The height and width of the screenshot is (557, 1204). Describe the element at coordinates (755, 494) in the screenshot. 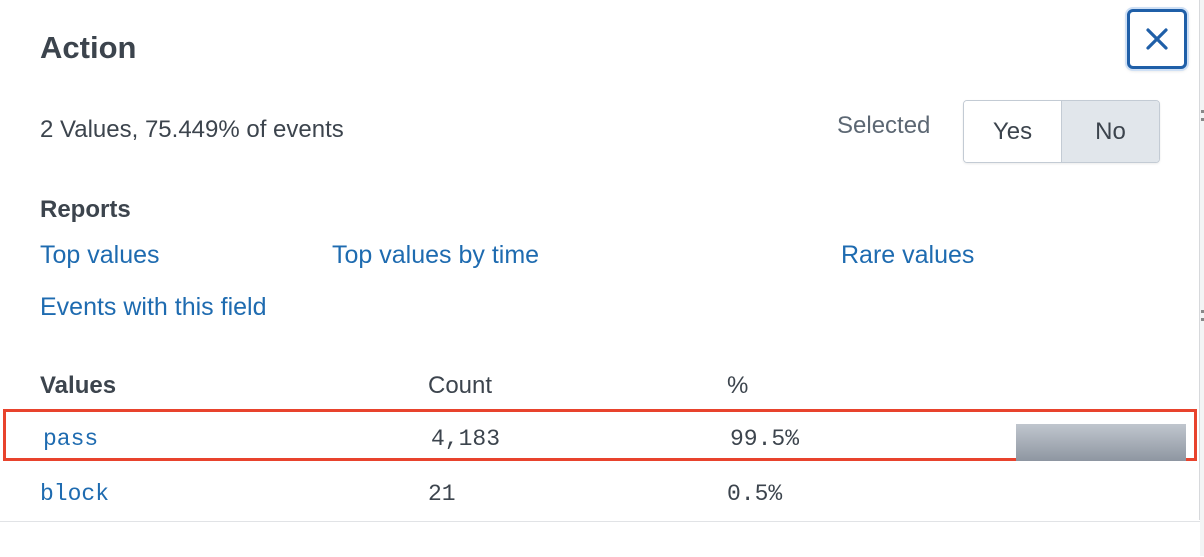

I see `percent-cell: 0.5%` at that location.